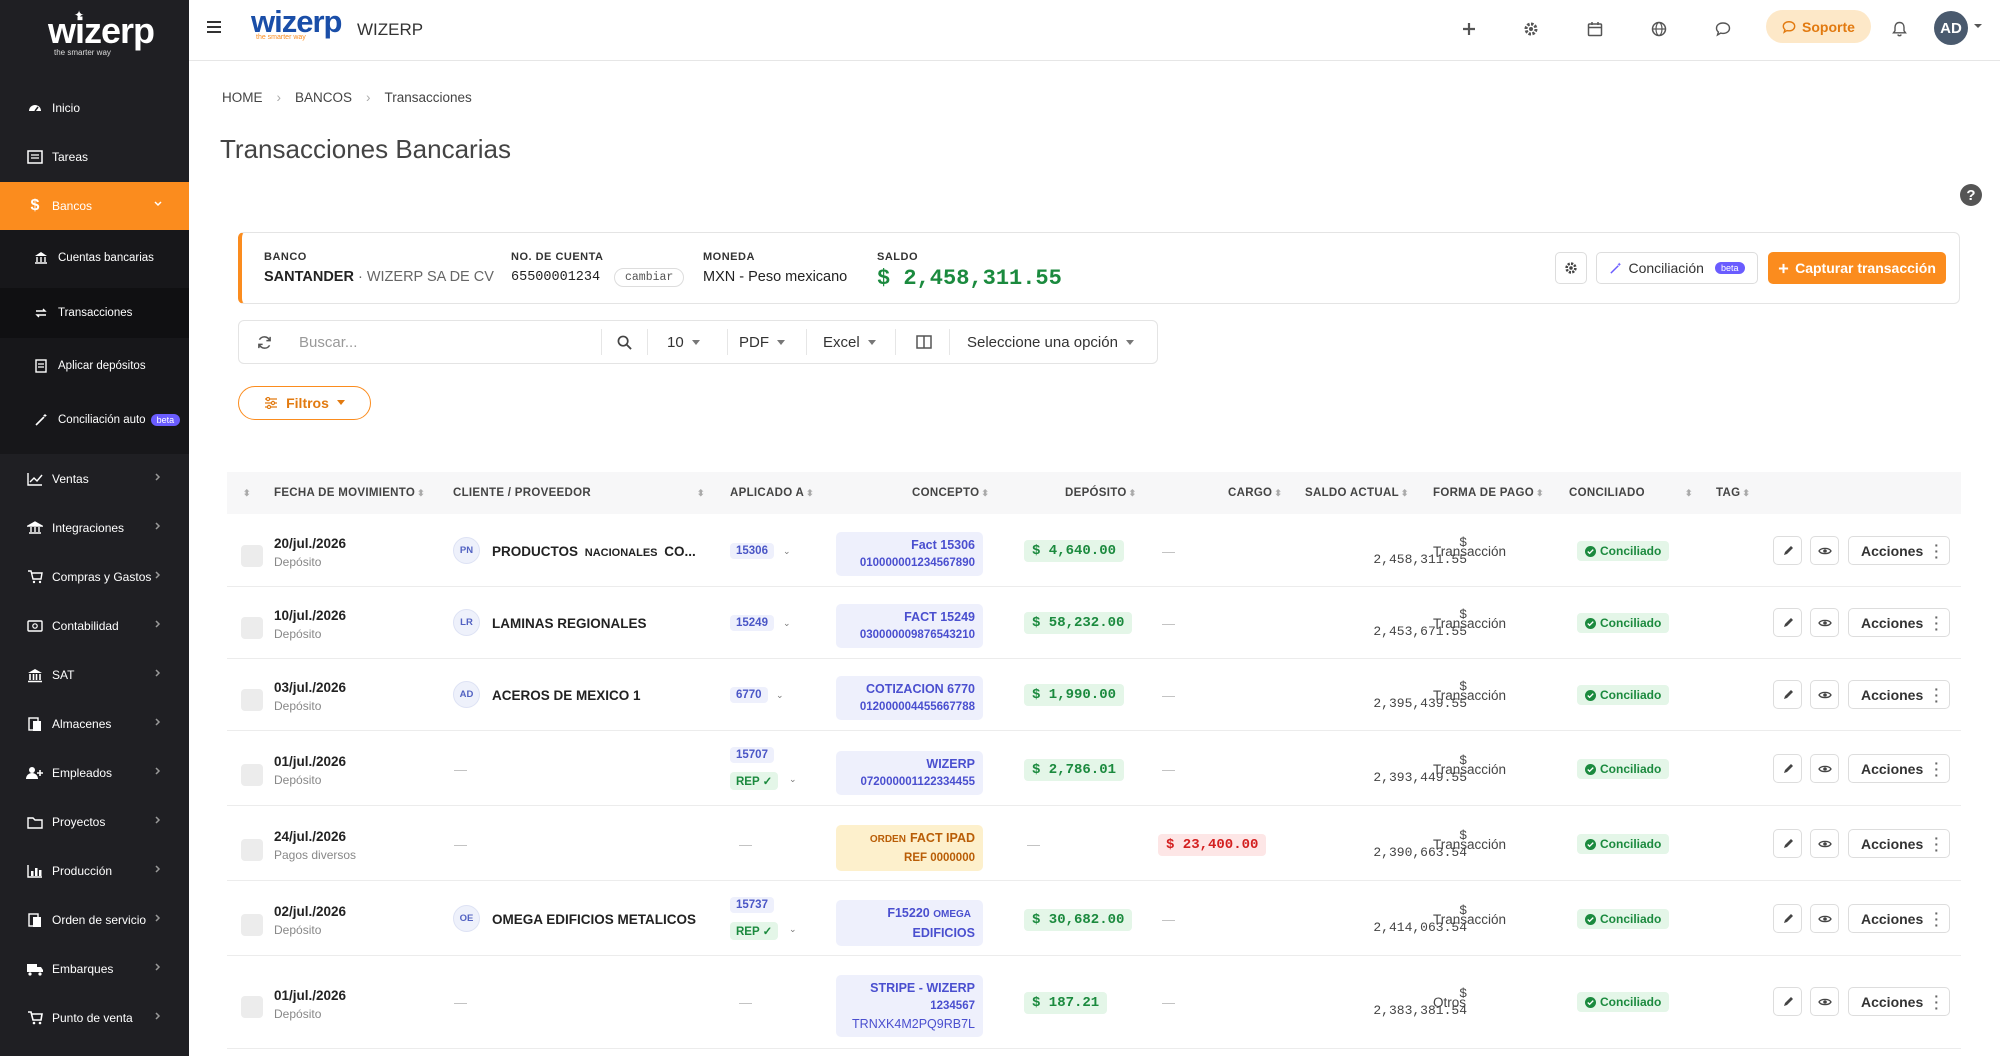 This screenshot has width=2000, height=1056. Describe the element at coordinates (94, 871) in the screenshot. I see `sidebar-item-produccion: Producción` at that location.